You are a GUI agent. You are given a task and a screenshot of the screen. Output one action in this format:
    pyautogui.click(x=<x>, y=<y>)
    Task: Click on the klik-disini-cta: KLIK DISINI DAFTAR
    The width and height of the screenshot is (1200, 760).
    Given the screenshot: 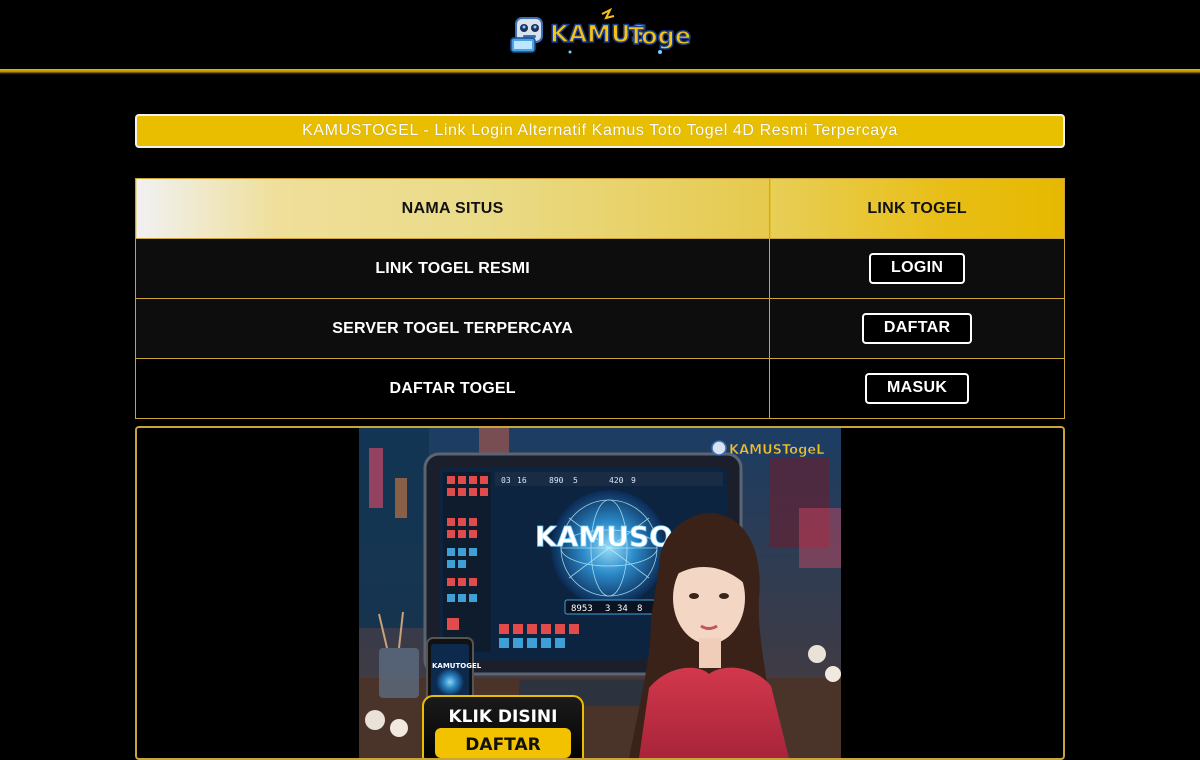 What is the action you would take?
    pyautogui.click(x=503, y=726)
    